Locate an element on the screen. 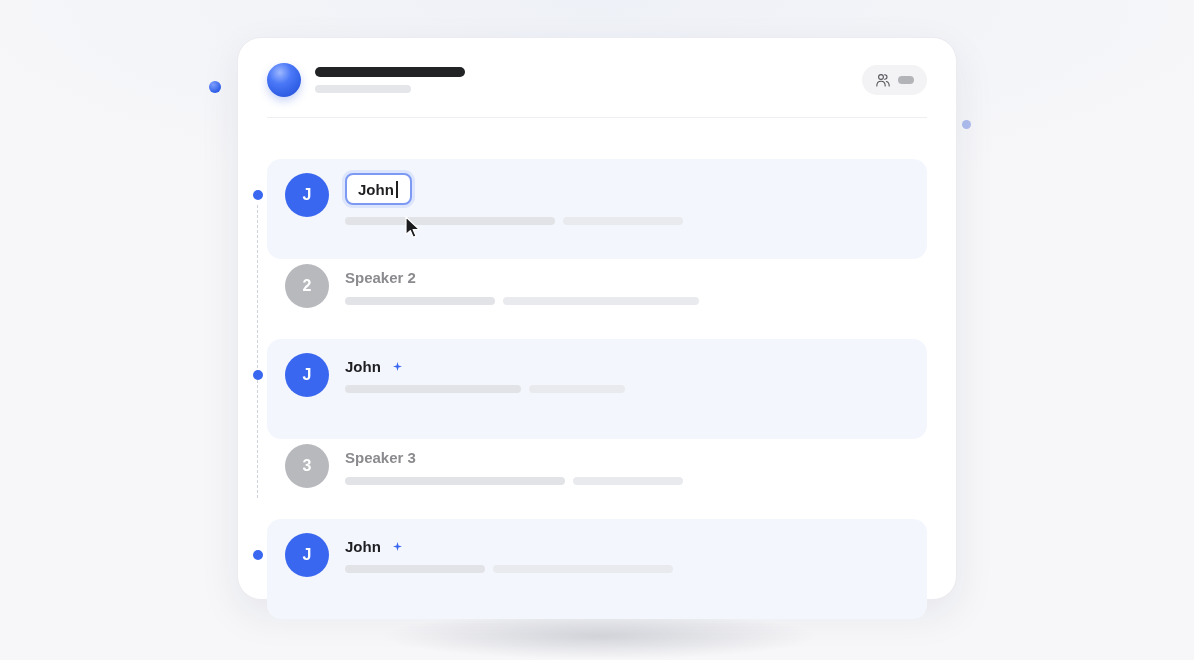 The height and width of the screenshot is (660, 1194). avatar: 2 is located at coordinates (307, 286).